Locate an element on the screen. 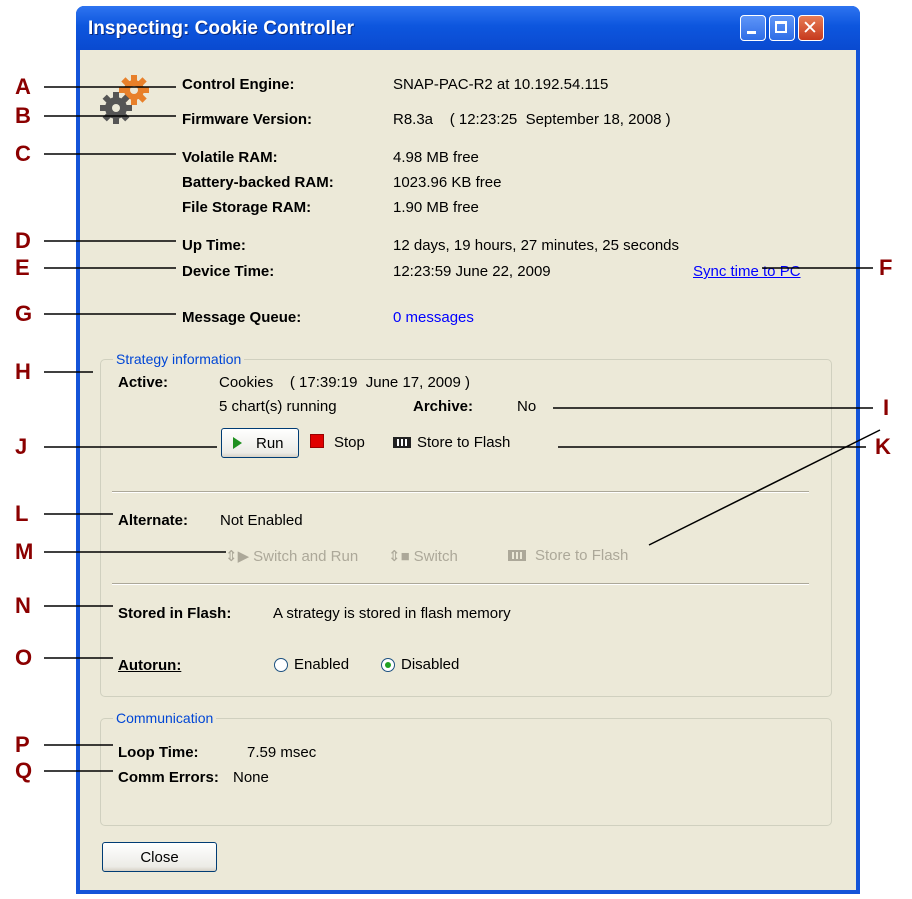 The image size is (912, 899). callout-n: N is located at coordinates (23, 605).